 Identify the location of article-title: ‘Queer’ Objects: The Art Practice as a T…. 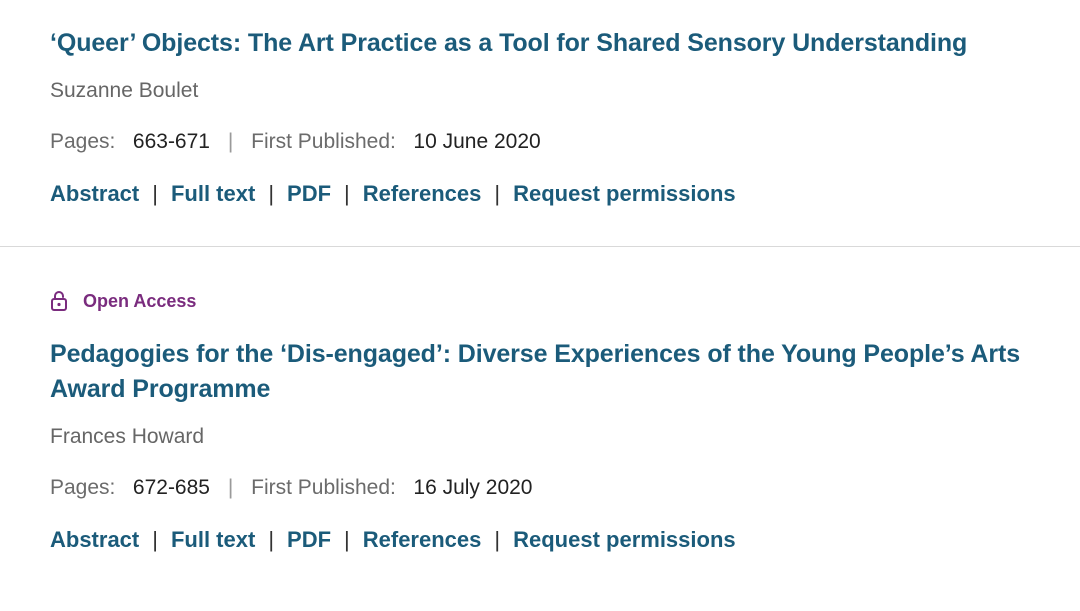
(540, 43).